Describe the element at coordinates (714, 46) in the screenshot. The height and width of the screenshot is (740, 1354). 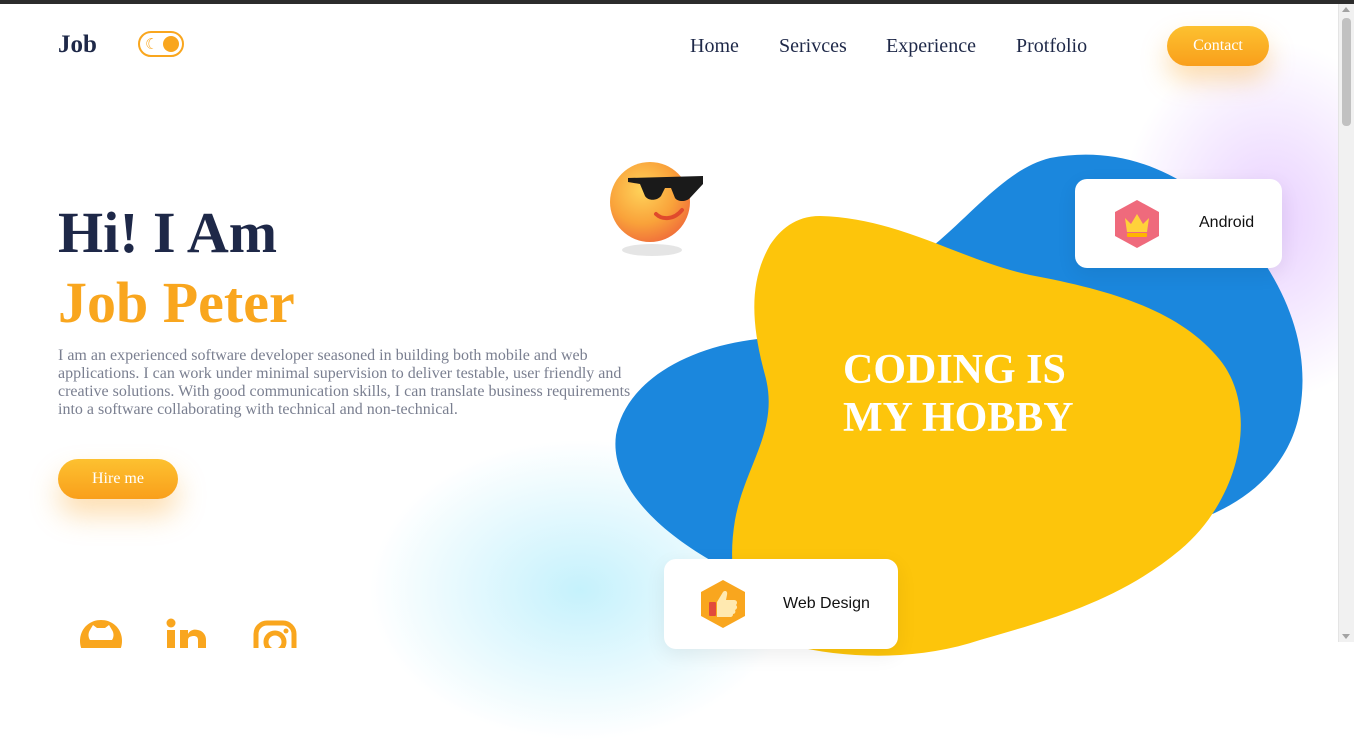
I see `nav-home: Home` at that location.